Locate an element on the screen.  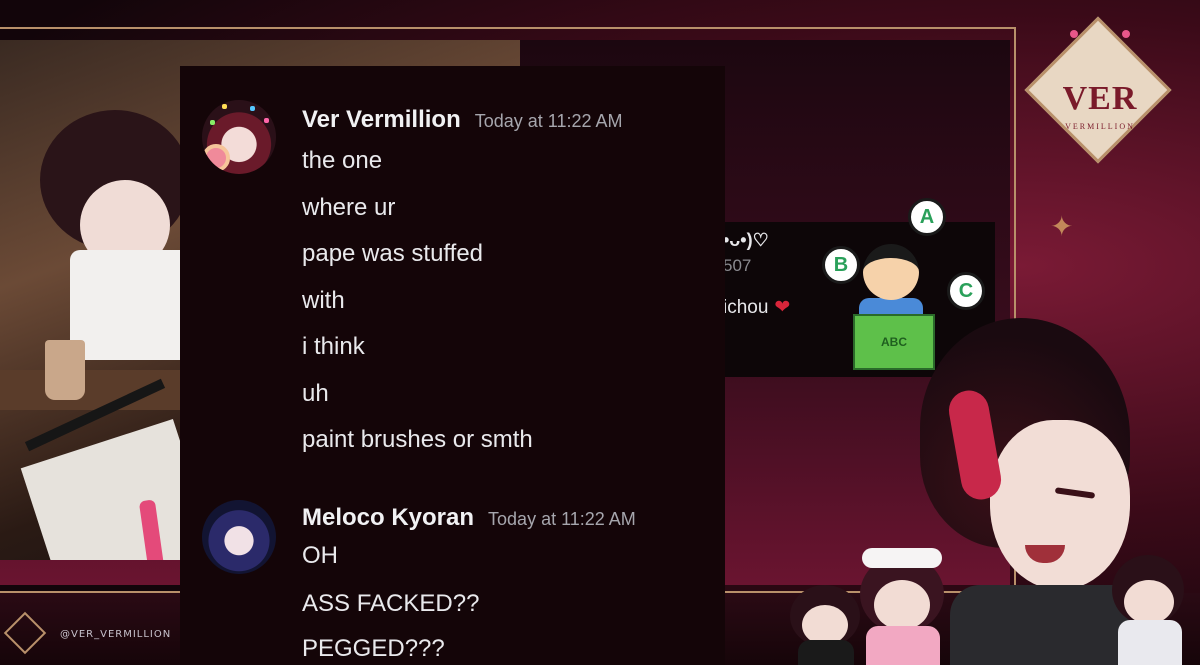
logo-text: VER is located at coordinates (1100, 98).